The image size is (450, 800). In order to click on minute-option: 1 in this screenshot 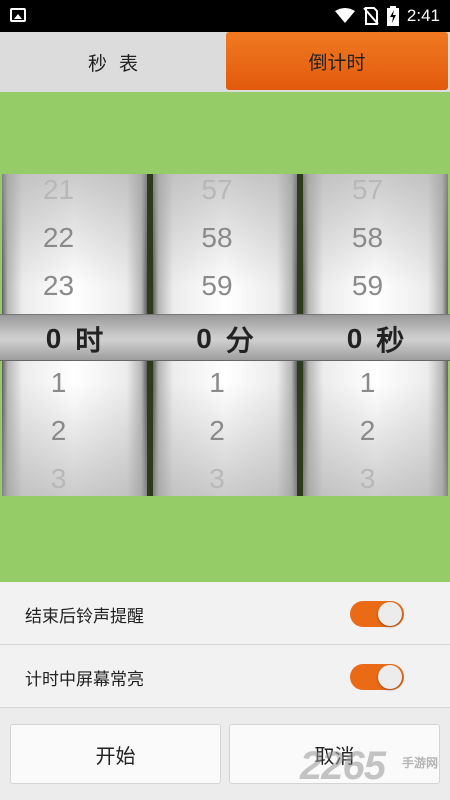, I will do `click(225, 383)`.